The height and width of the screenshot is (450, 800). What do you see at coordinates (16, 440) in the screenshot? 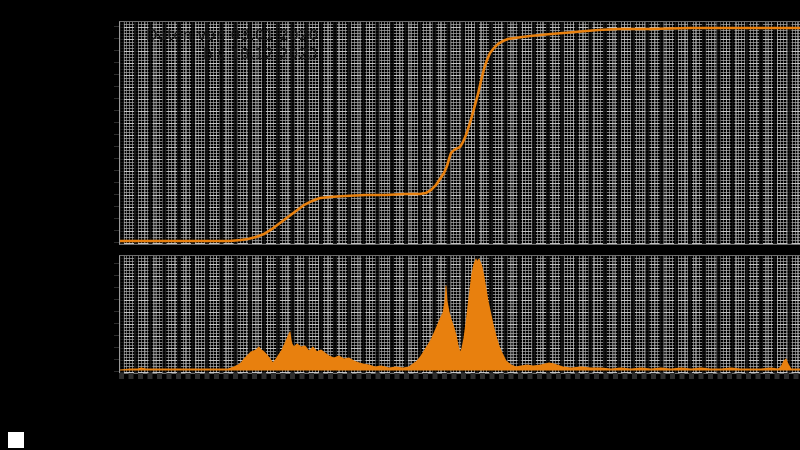
I see `corner-logo-square` at bounding box center [16, 440].